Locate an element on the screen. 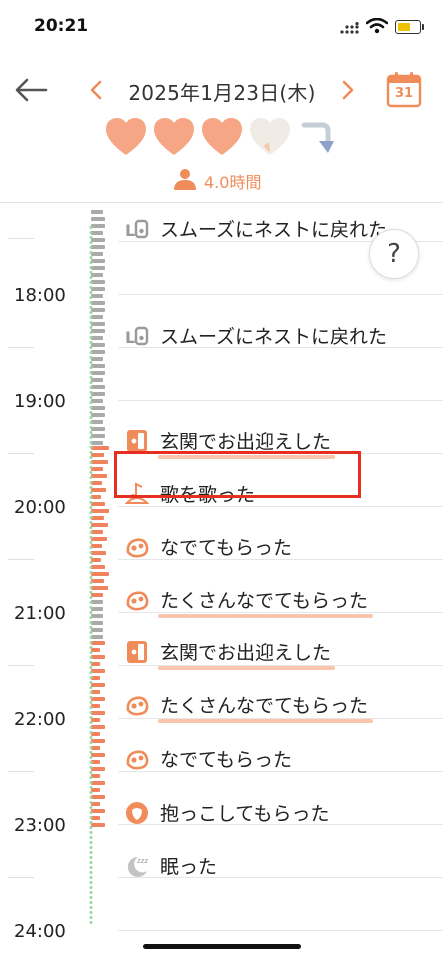 This screenshot has height=960, width=443. event-label: スムーズにネストに戻れた is located at coordinates (274, 337).